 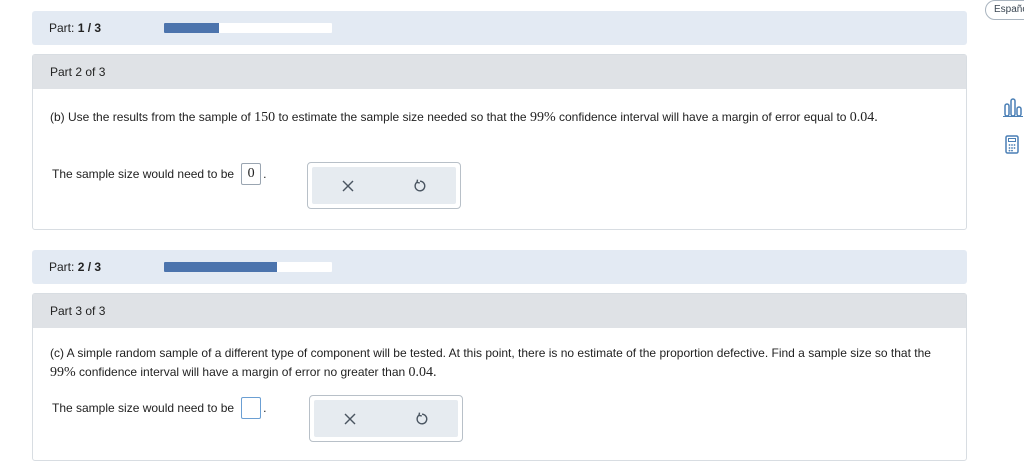 I want to click on card-title: Part 3 of 3, so click(x=499, y=311).